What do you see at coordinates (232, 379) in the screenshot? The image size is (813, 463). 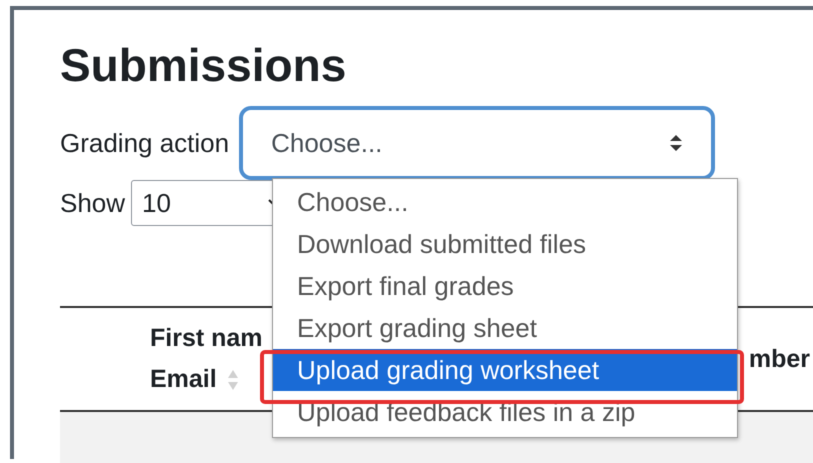 I see `sort-icon` at bounding box center [232, 379].